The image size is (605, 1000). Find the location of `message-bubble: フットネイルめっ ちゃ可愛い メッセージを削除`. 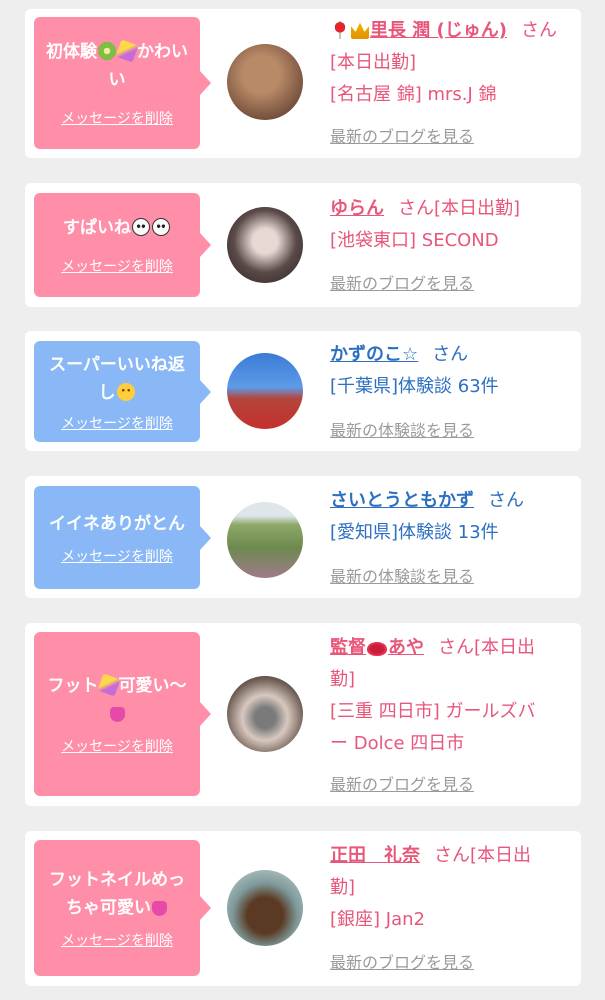

message-bubble: フットネイルめっ ちゃ可愛い メッセージを削除 is located at coordinates (122, 908).